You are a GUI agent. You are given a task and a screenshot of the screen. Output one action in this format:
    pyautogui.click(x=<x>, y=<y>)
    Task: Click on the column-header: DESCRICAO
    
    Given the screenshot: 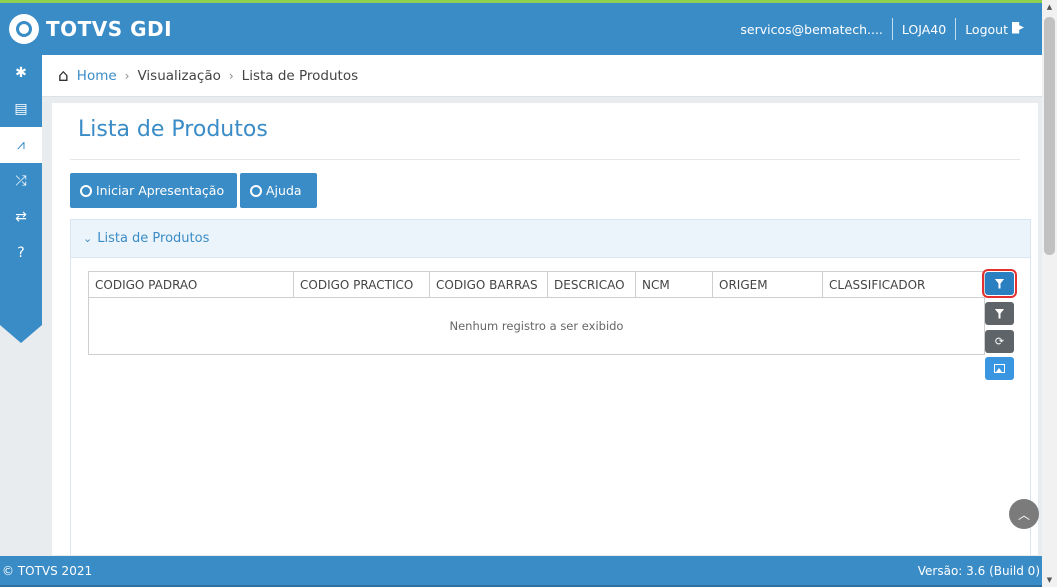 What is the action you would take?
    pyautogui.click(x=592, y=284)
    